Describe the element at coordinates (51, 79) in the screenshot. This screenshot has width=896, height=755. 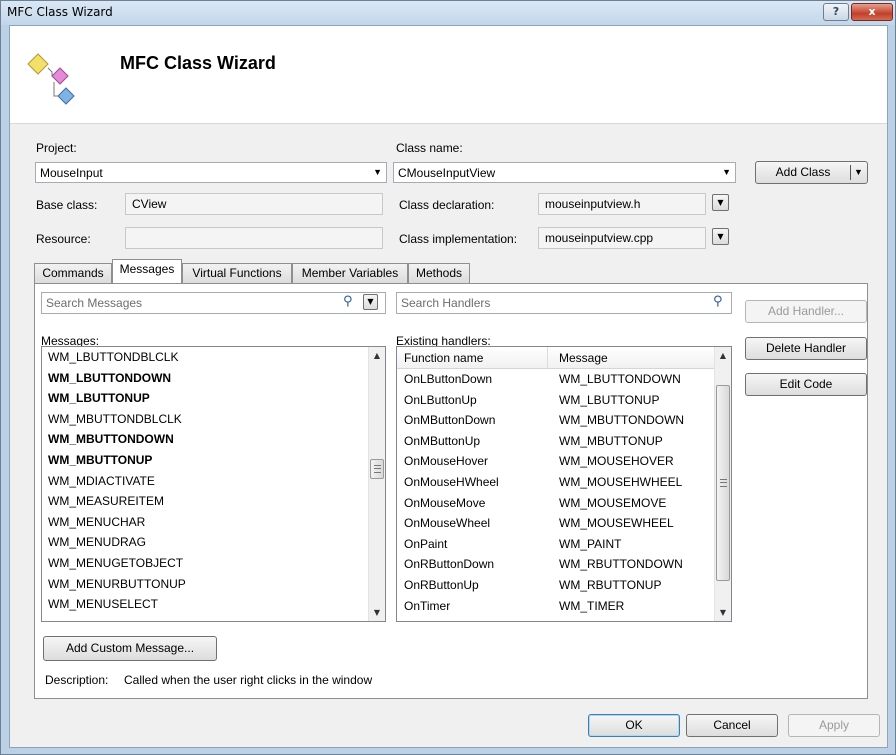
I see `class-wizard-icon` at that location.